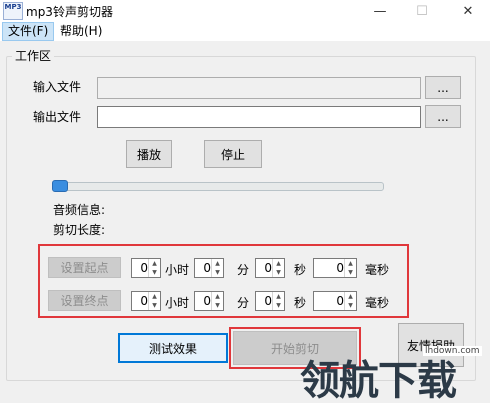 The width and height of the screenshot is (490, 406). I want to click on workspace-group-label: 工作区, so click(33, 55).